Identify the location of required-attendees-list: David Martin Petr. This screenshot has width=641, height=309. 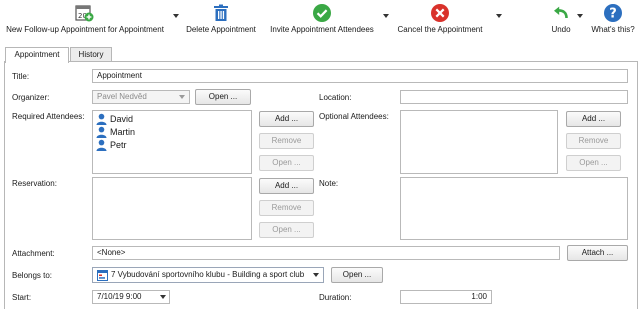
(172, 142).